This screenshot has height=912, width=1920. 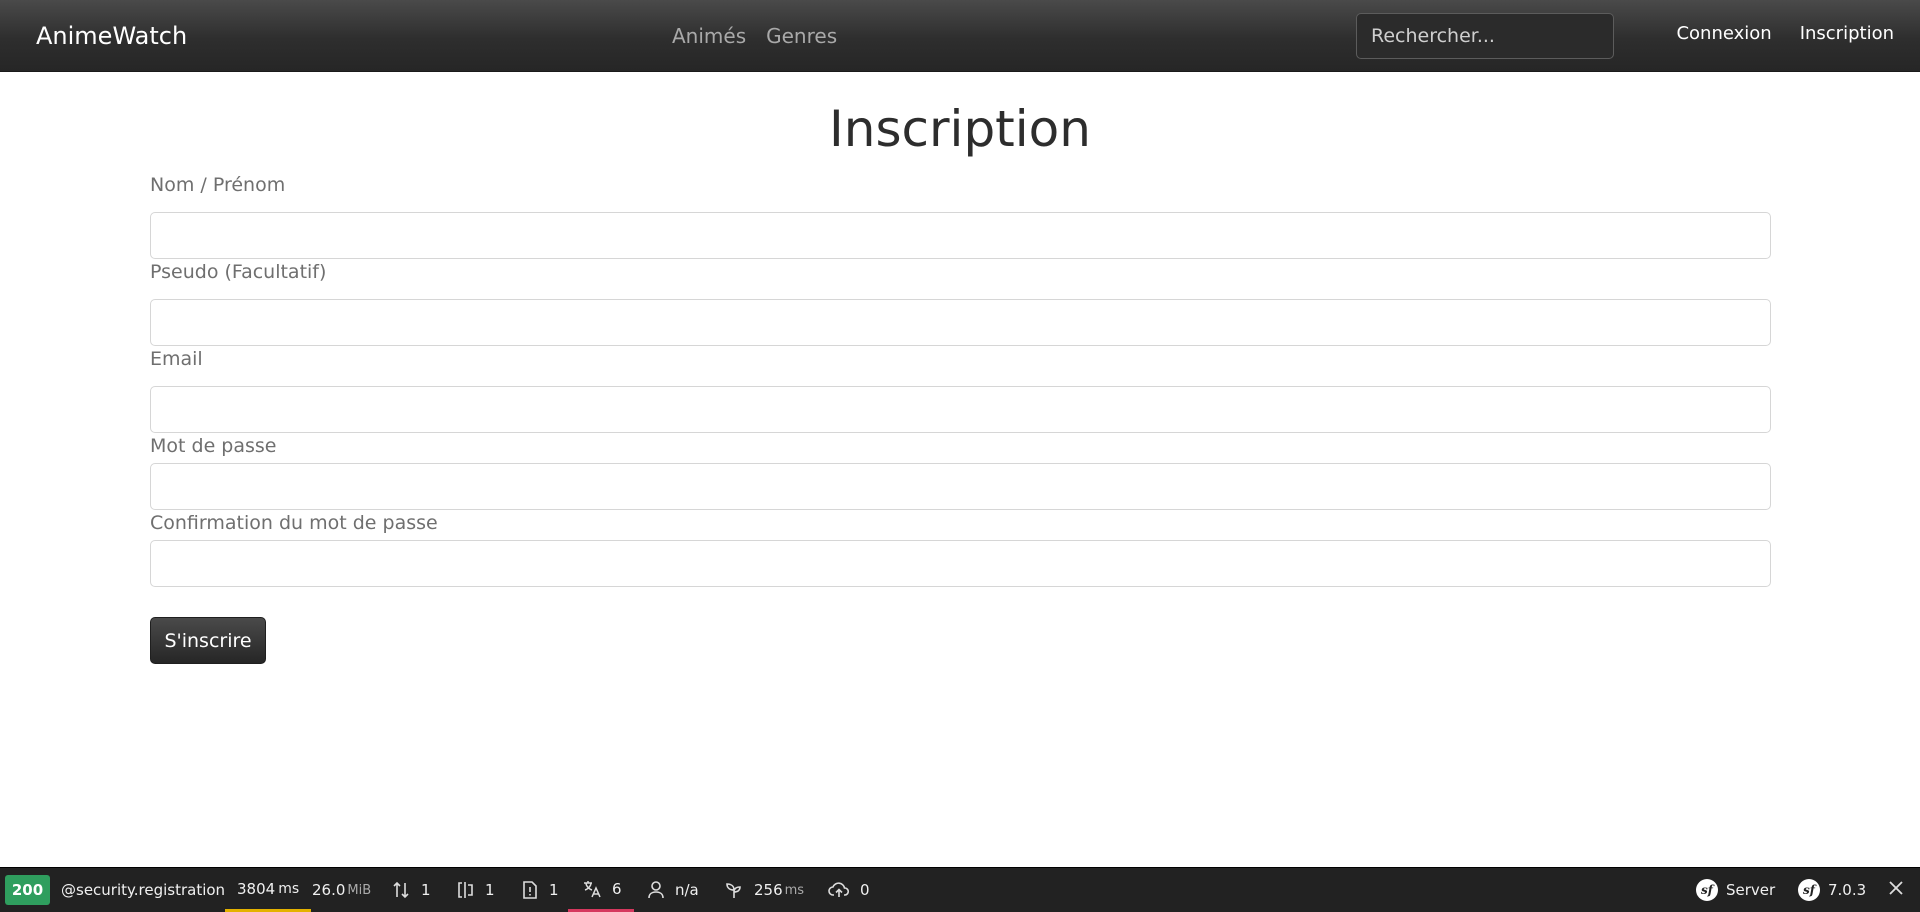 I want to click on password-confirm-input, so click(x=960, y=563).